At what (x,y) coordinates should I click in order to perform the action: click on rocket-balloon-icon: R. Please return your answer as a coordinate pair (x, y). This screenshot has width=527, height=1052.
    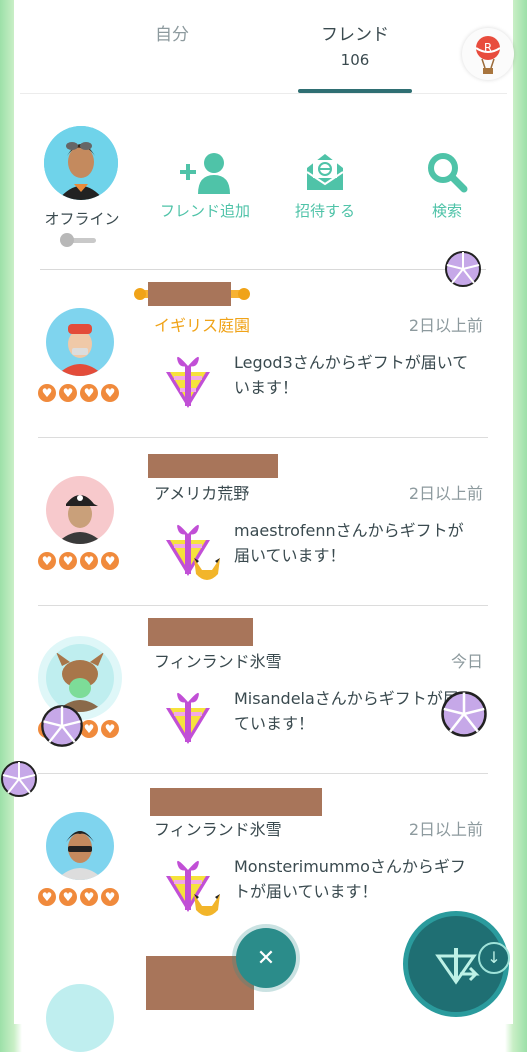
    Looking at the image, I should click on (488, 54).